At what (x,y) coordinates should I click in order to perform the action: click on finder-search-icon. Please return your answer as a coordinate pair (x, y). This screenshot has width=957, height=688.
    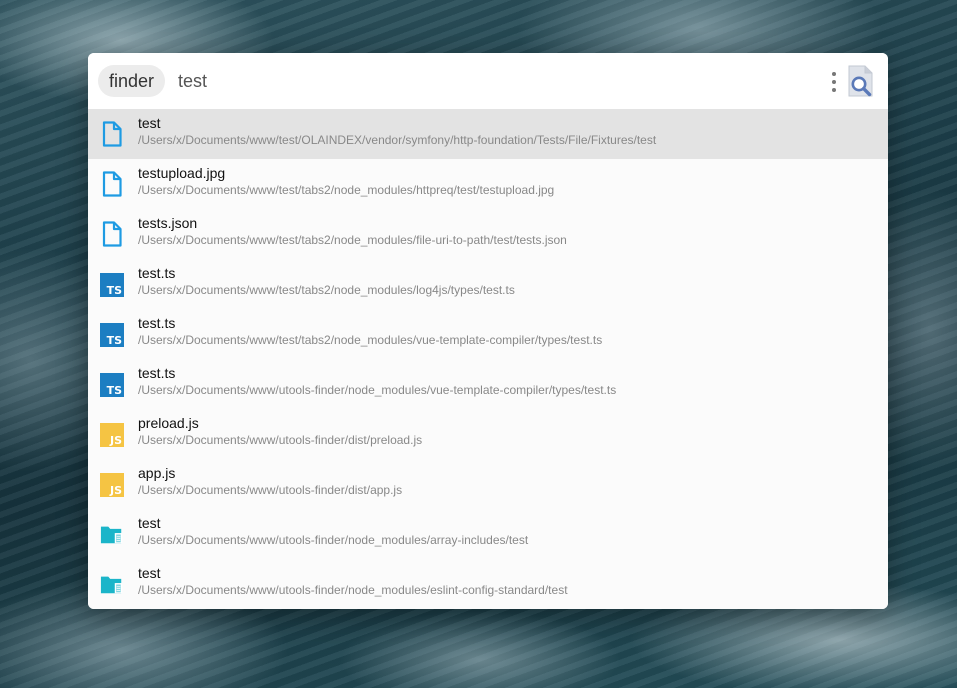
    Looking at the image, I should click on (860, 81).